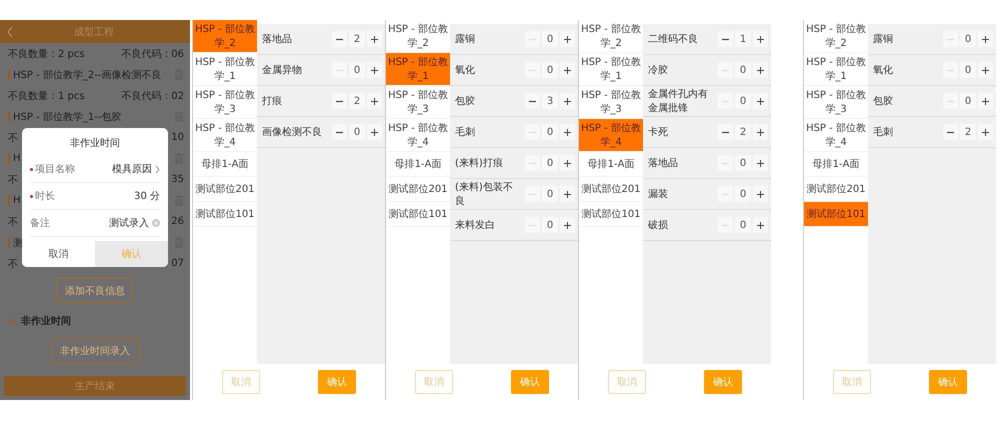 The height and width of the screenshot is (422, 1000). Describe the element at coordinates (152, 96) in the screenshot. I see `defect-code: 不良代码：02` at that location.